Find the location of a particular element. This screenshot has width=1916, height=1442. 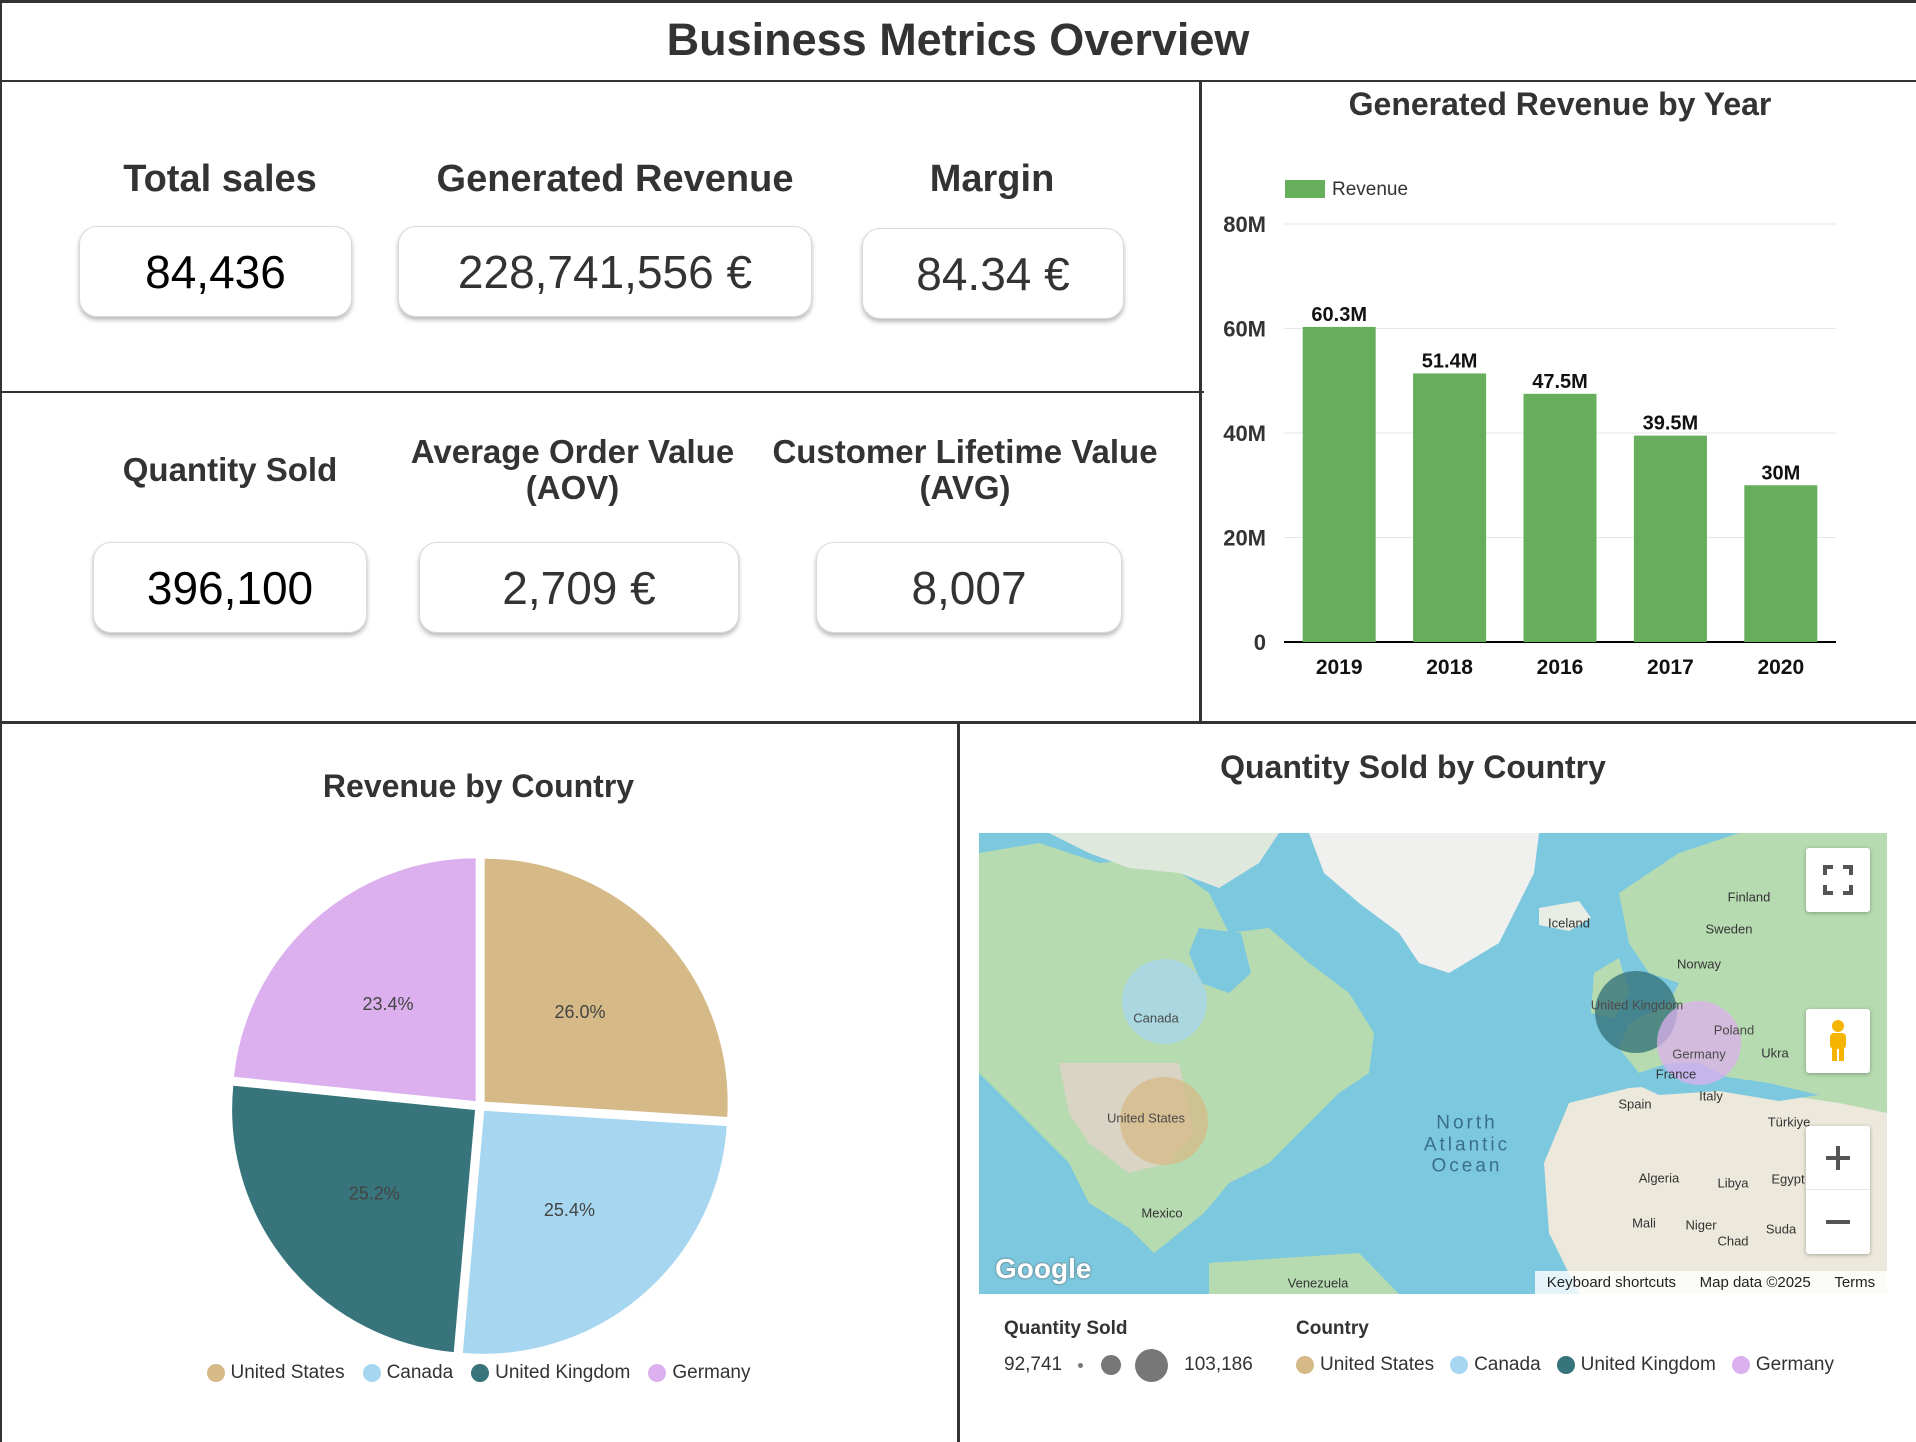

size-legend-min: 92,741 is located at coordinates (1033, 1364).